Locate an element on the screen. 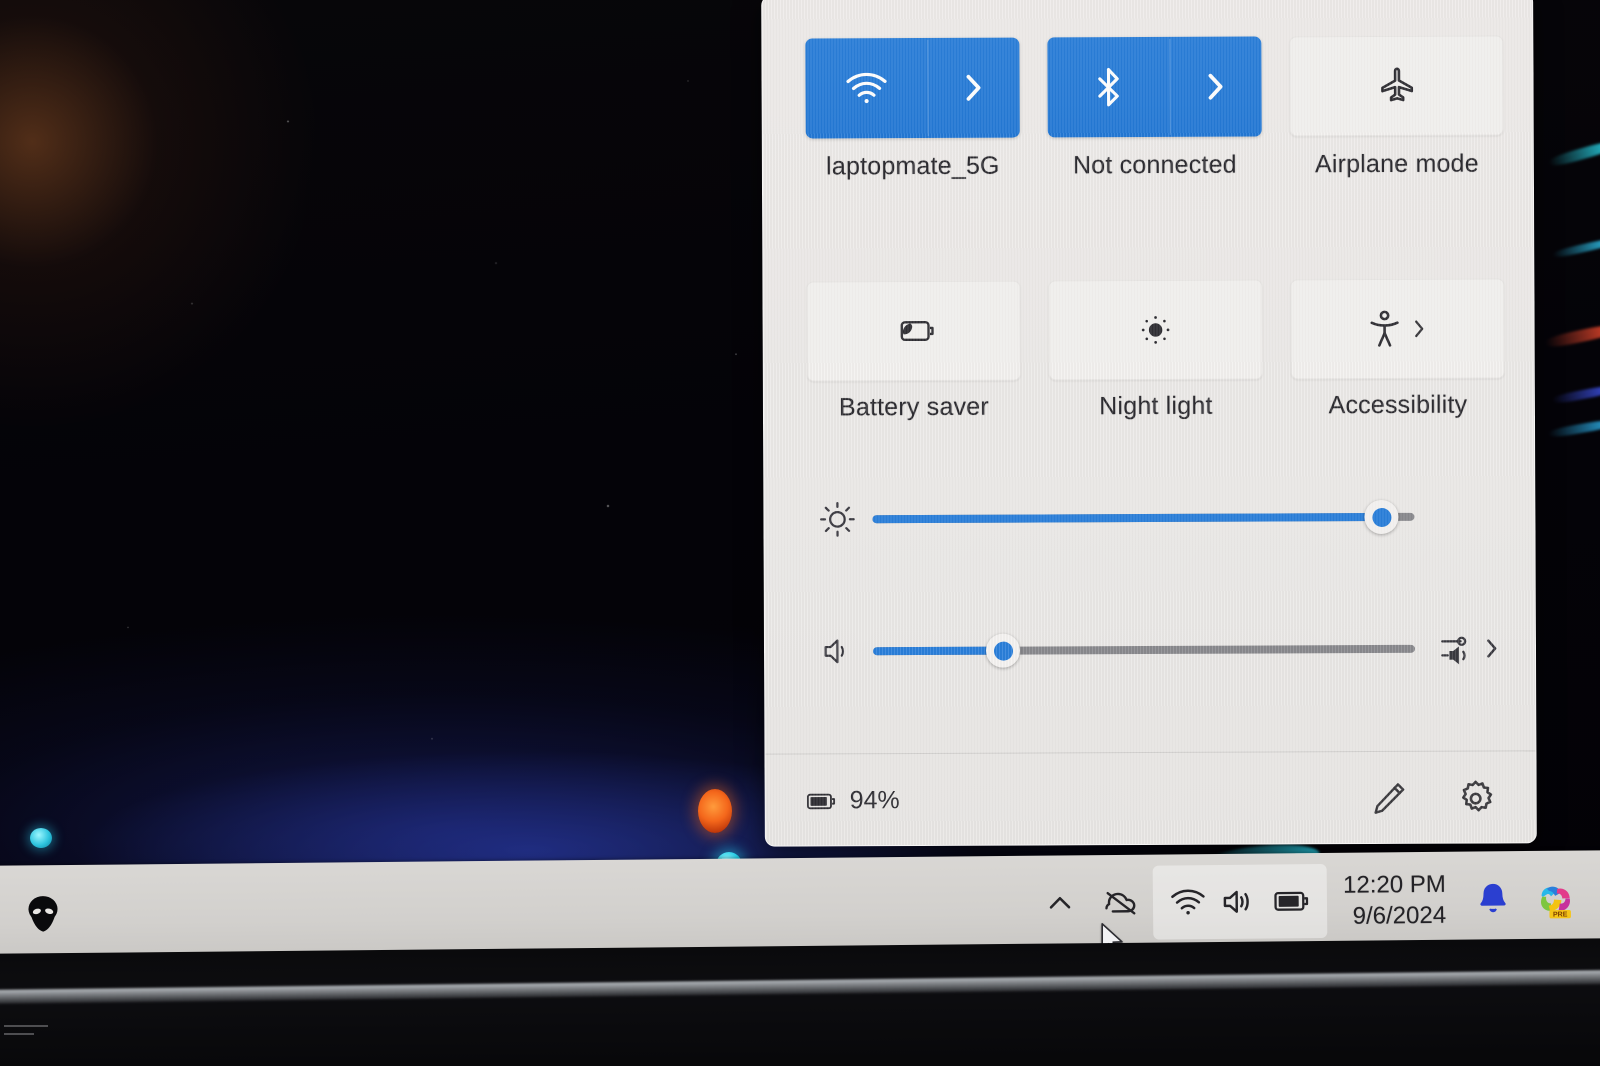 This screenshot has width=1600, height=1066. tile-bluetooth is located at coordinates (1154, 87).